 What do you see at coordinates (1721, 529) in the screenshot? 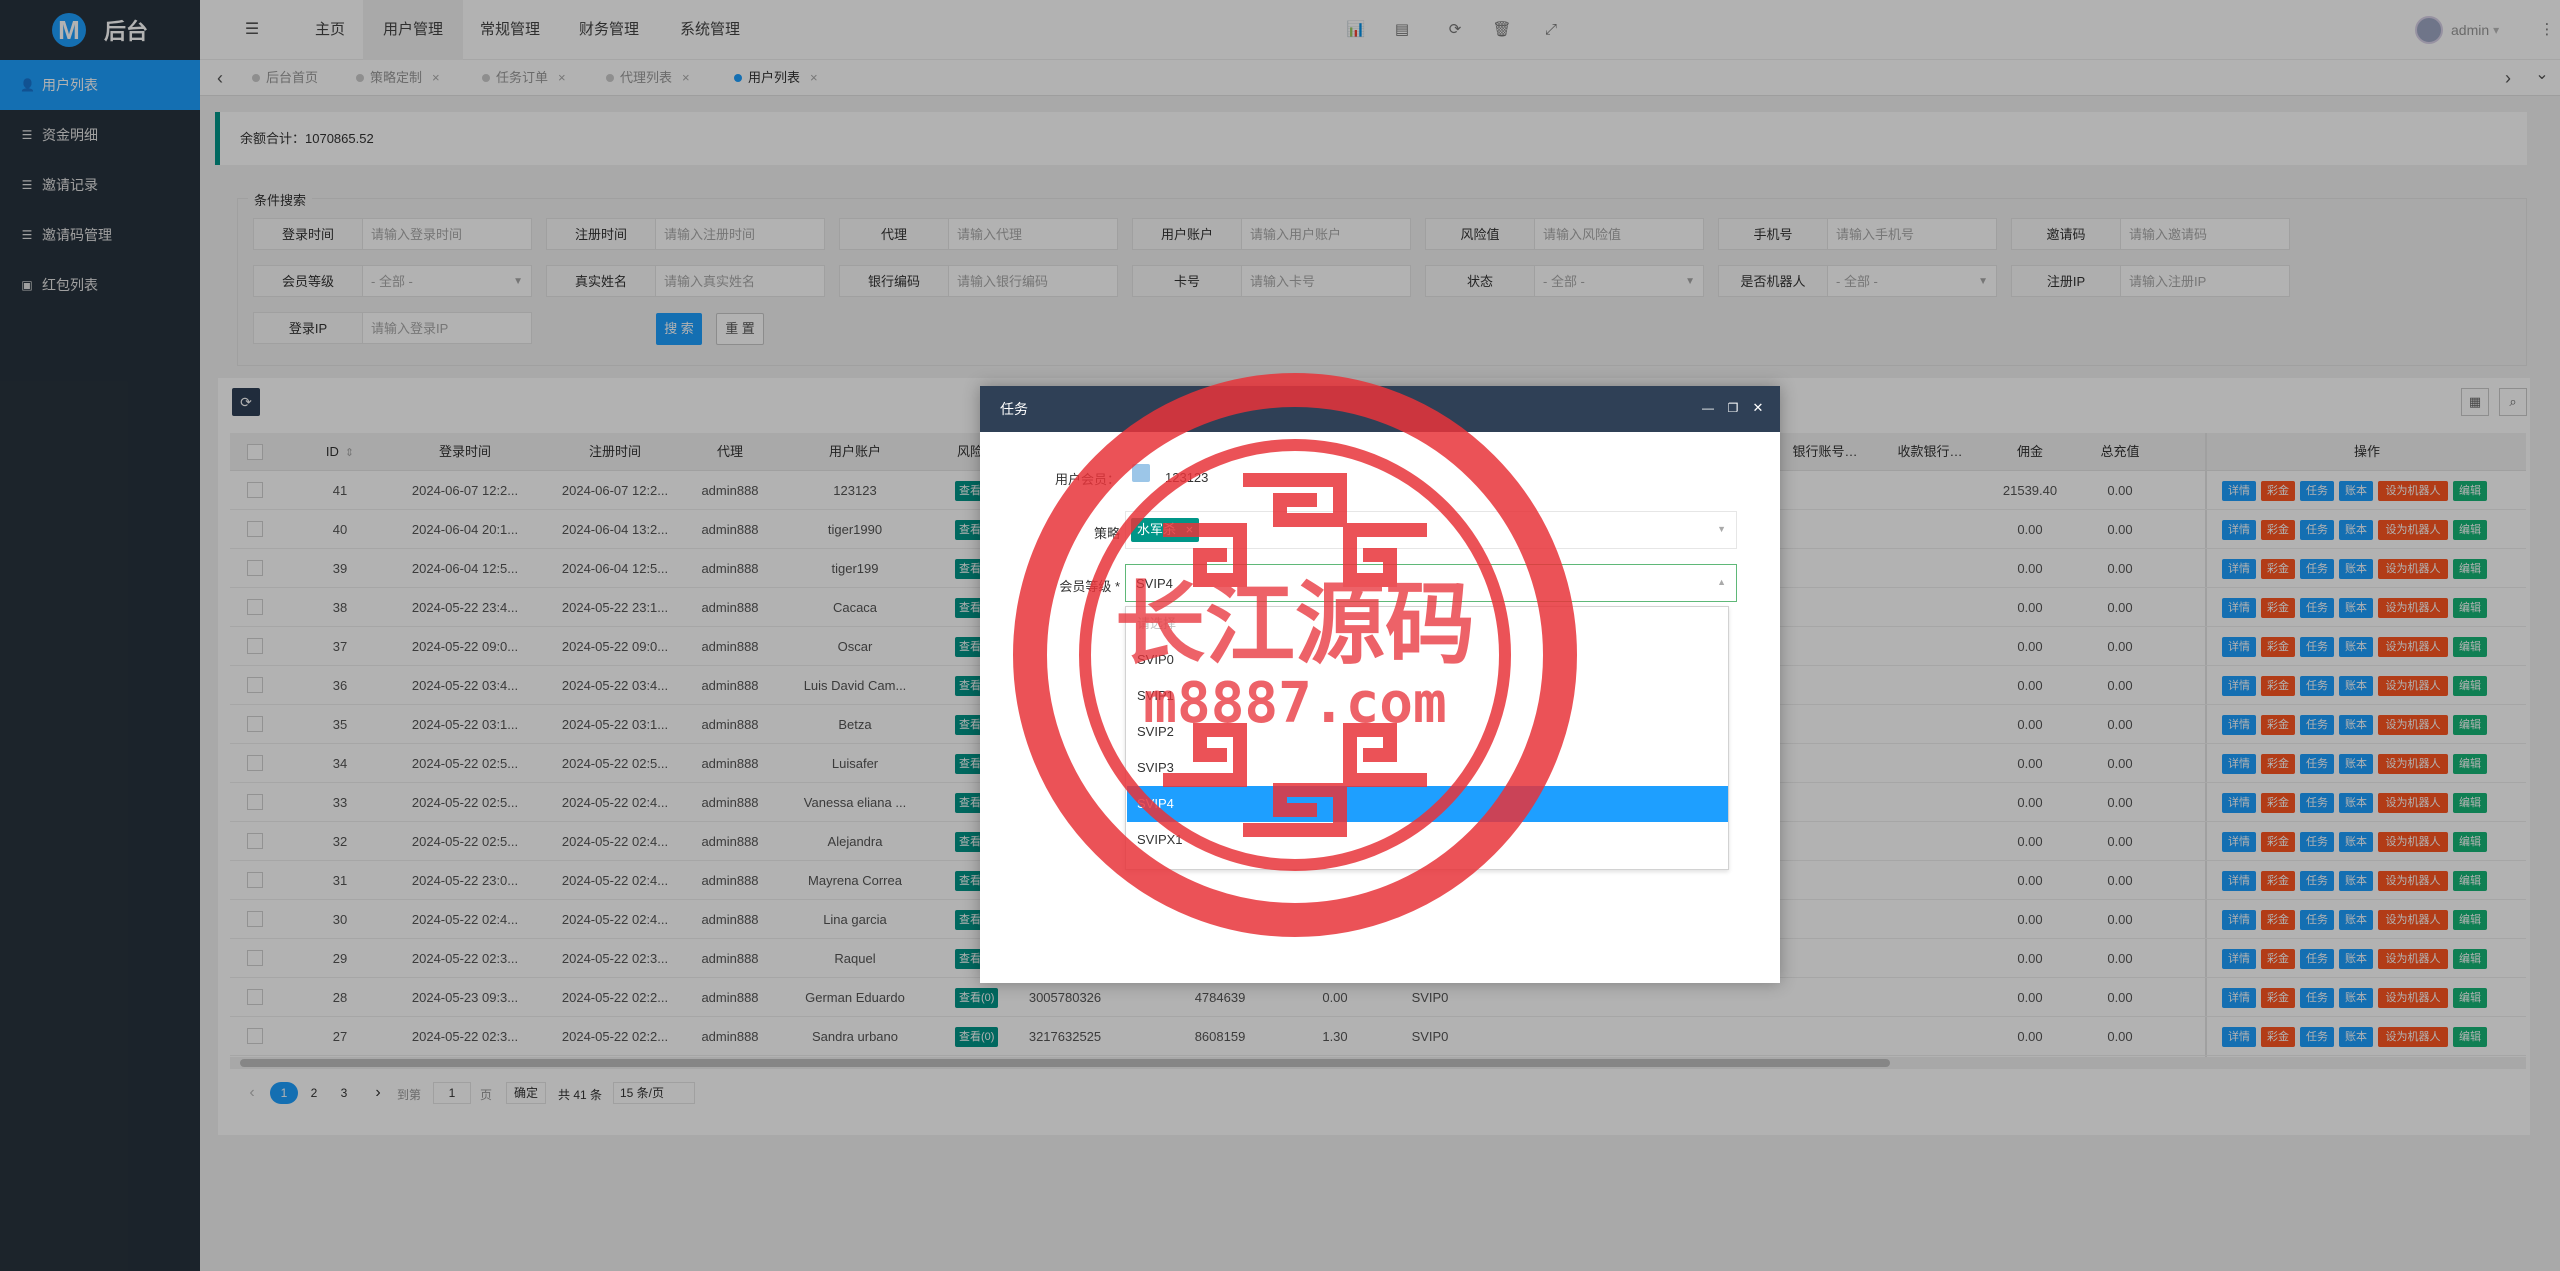
I see `caret-down-icon: ▼` at bounding box center [1721, 529].